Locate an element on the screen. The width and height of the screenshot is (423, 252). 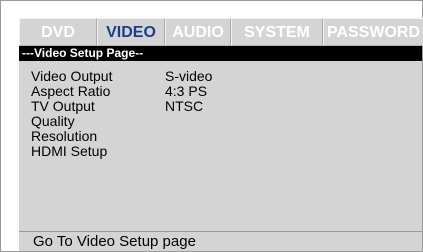
setting-label: Aspect Ratio is located at coordinates (71, 91).